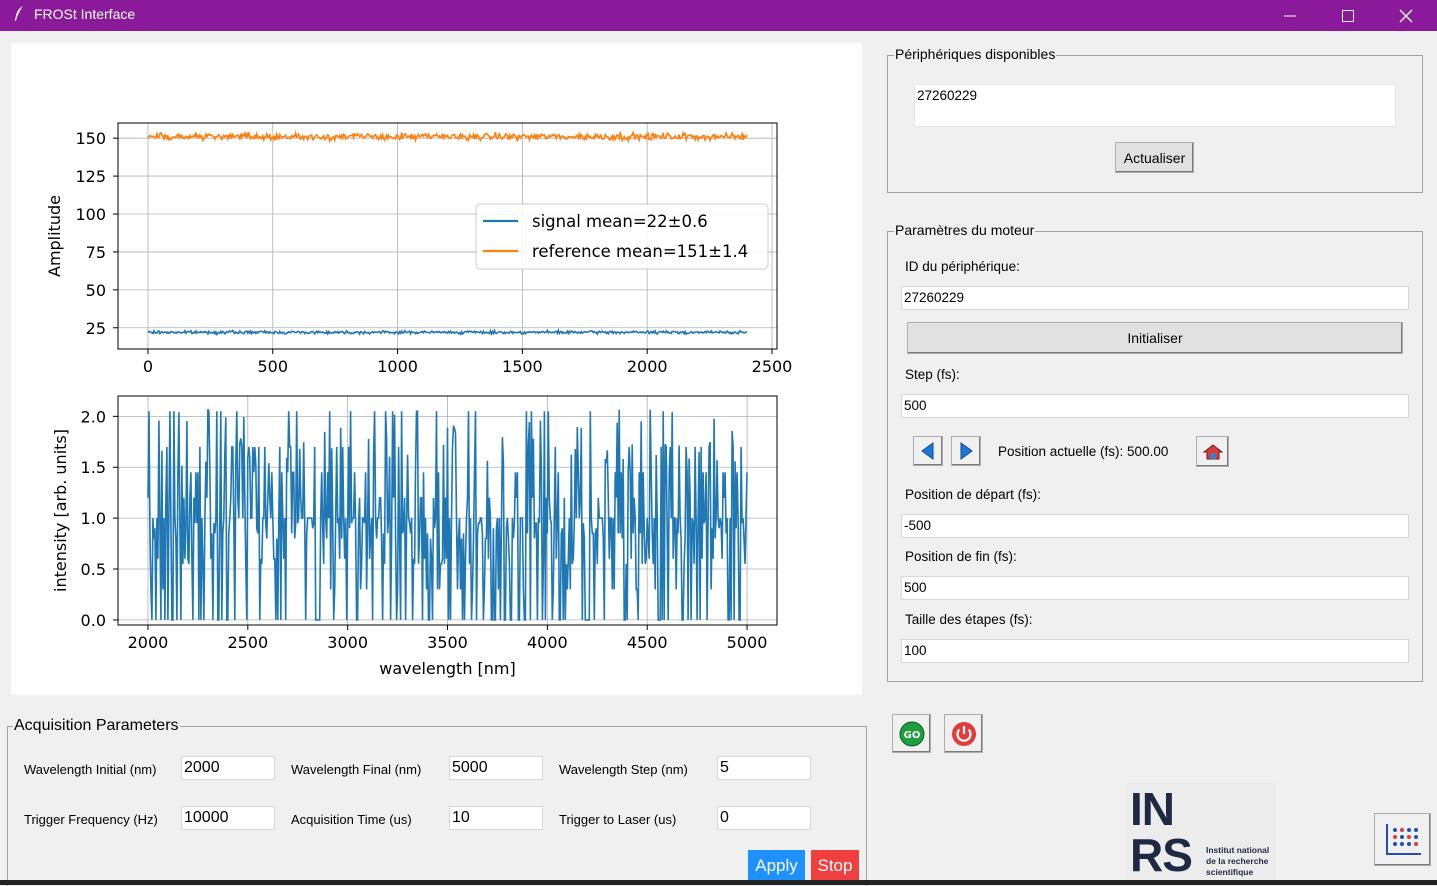  I want to click on y-axis-label: intensity [arb. units], so click(60, 510).